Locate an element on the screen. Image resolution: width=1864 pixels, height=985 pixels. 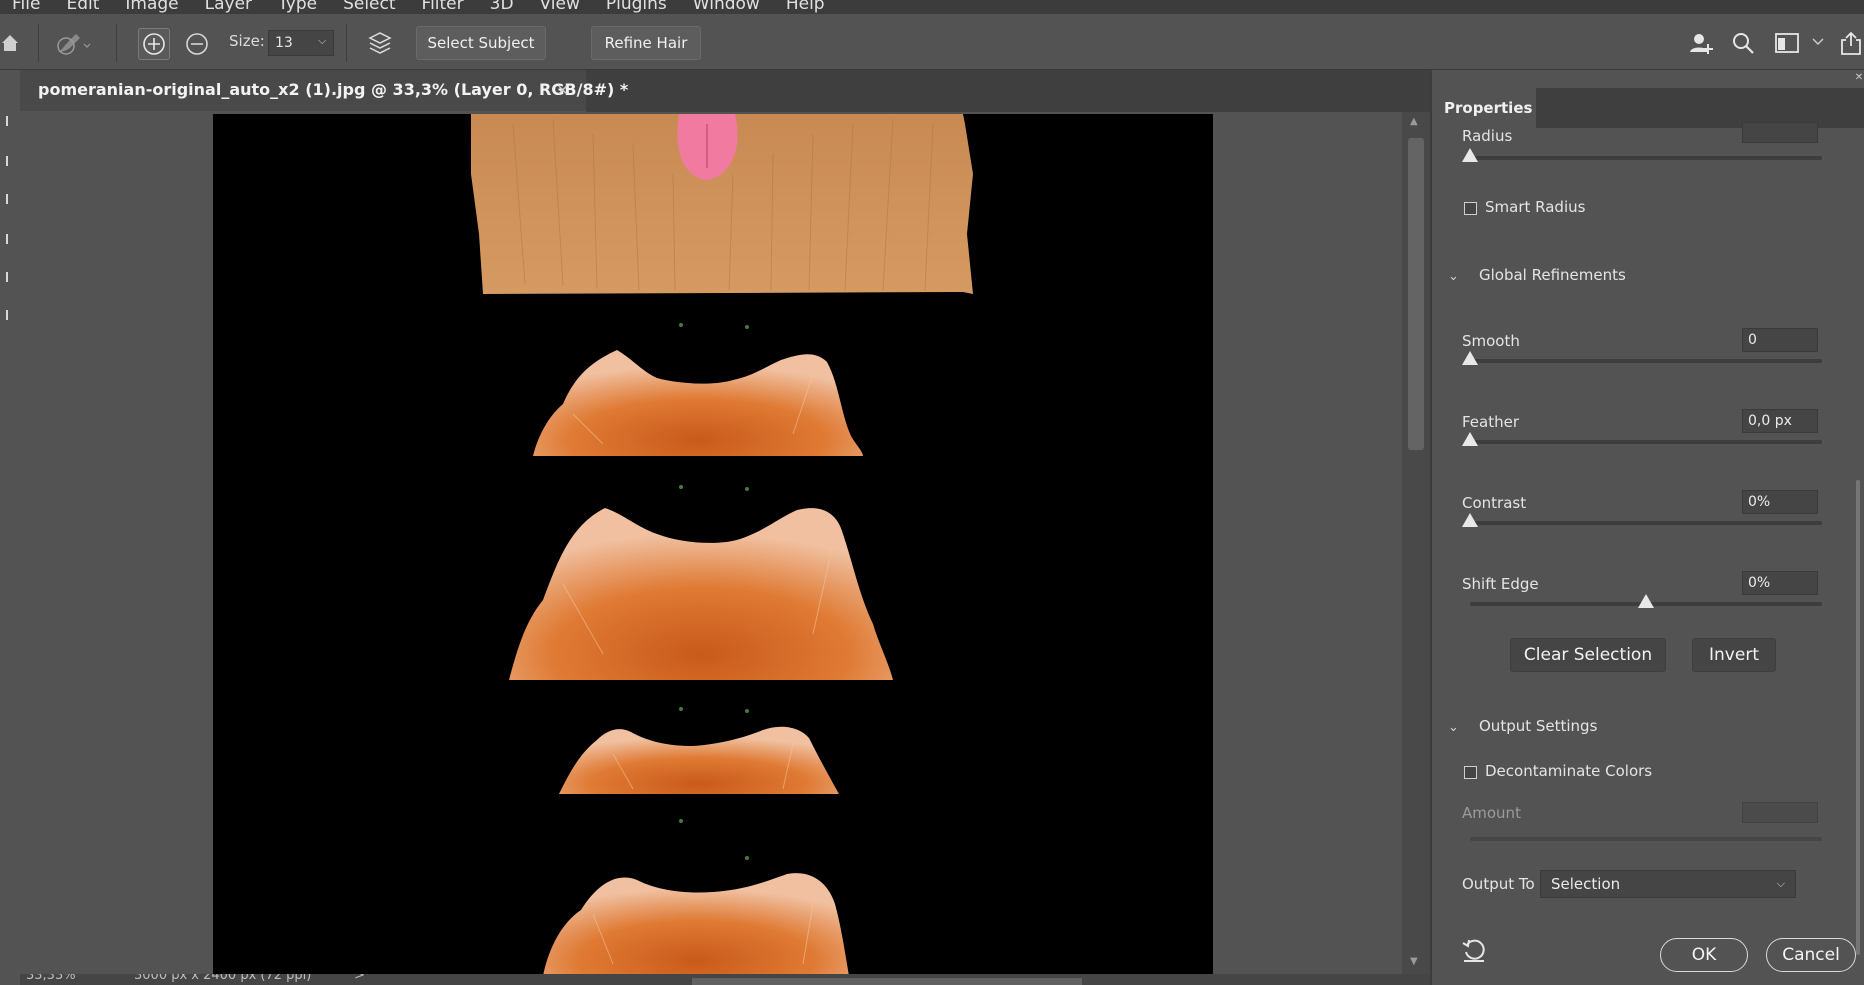
reset-icon is located at coordinates (1474, 950).